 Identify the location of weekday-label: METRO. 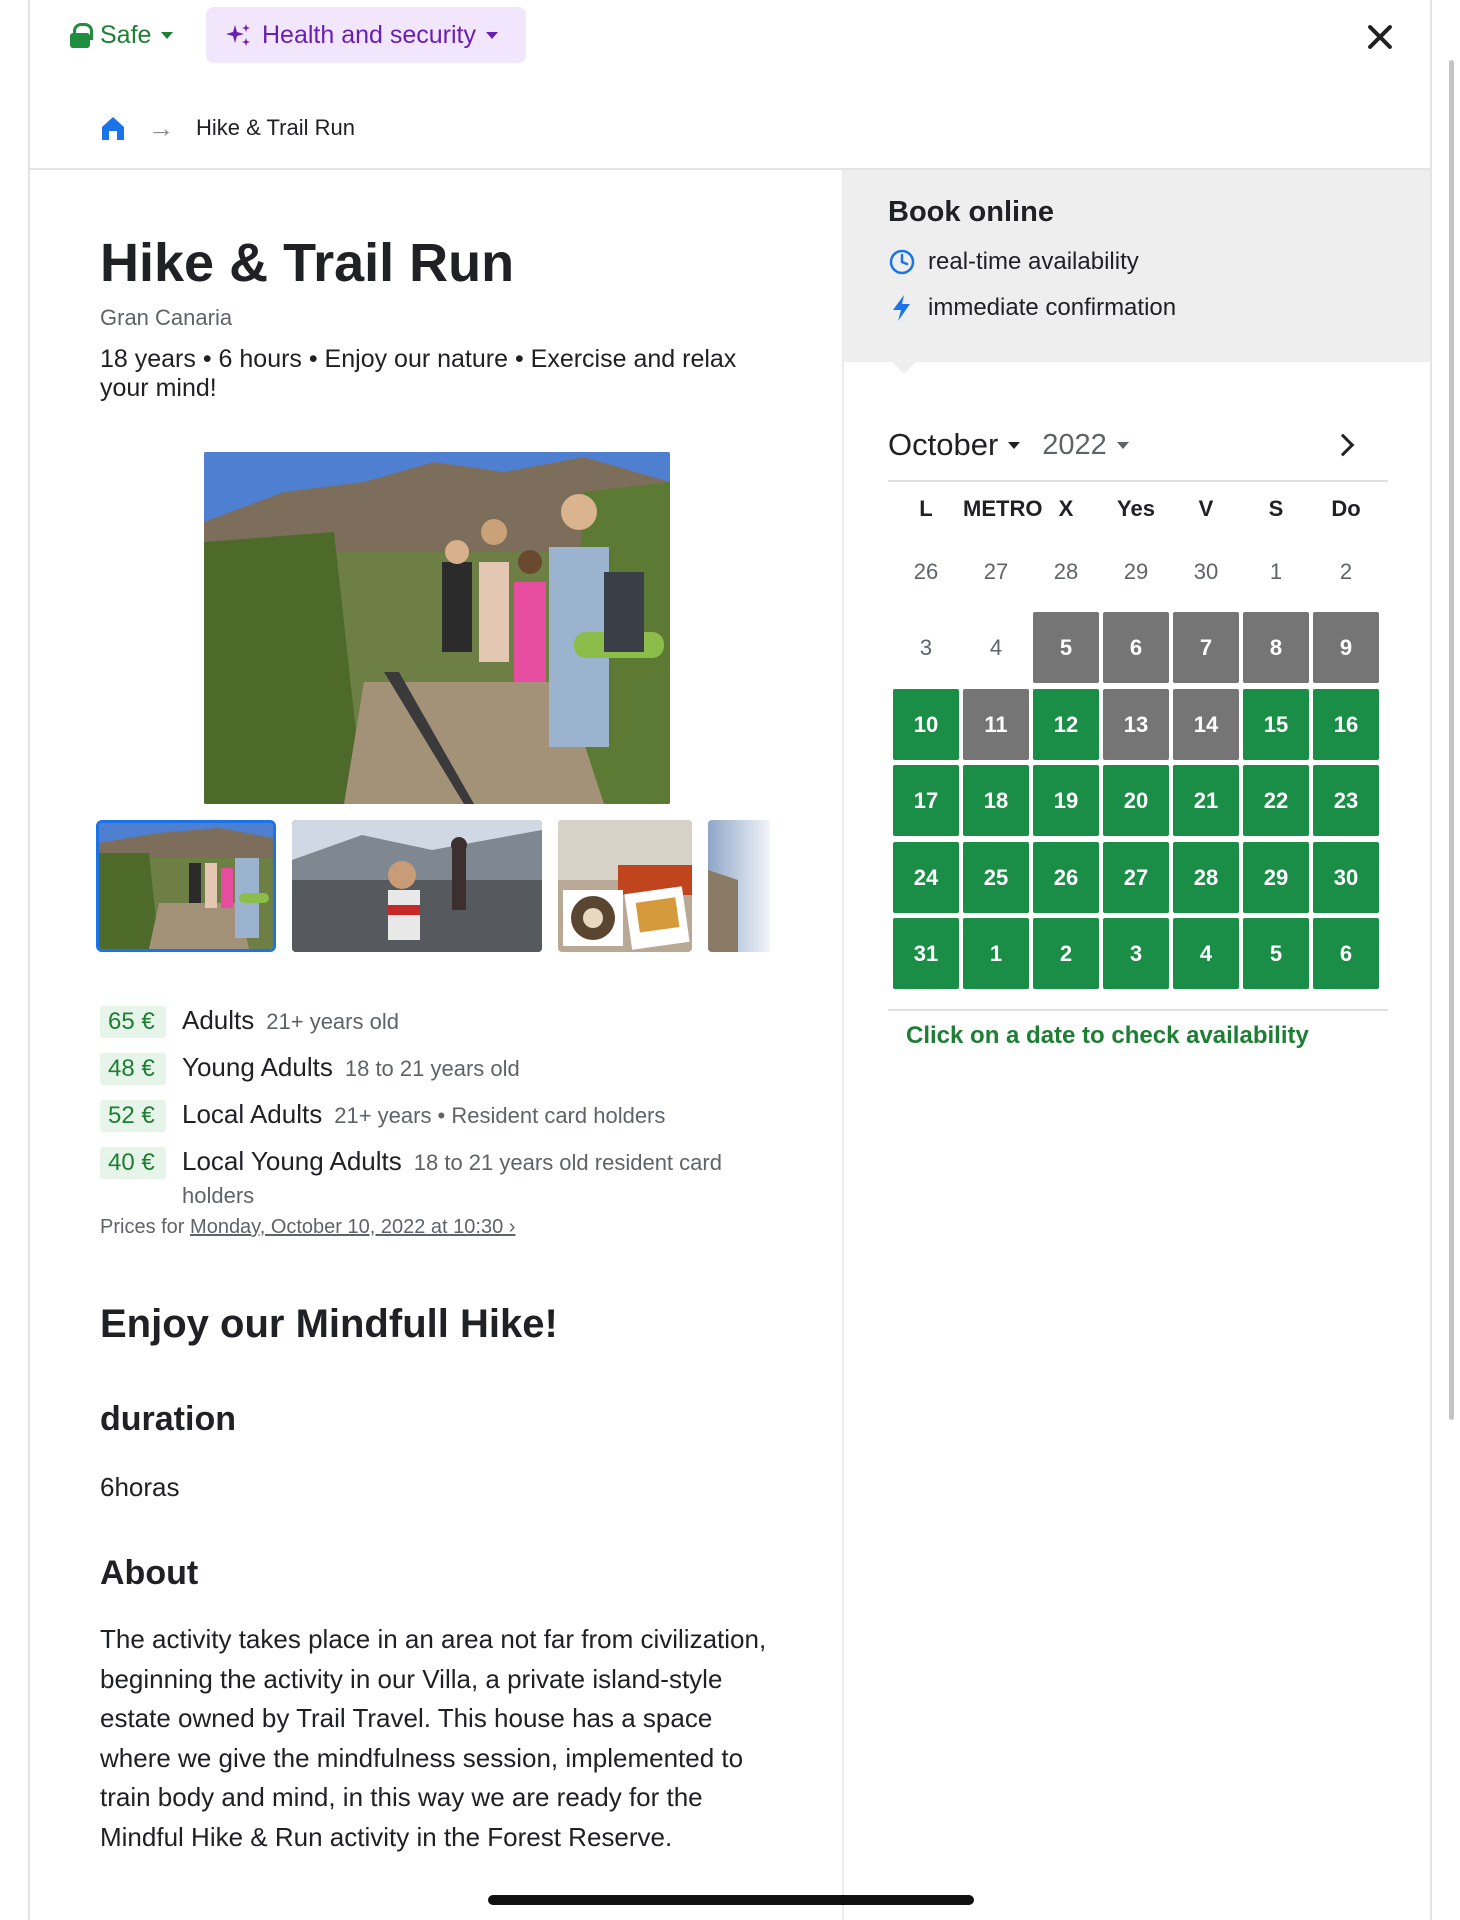
(1003, 508).